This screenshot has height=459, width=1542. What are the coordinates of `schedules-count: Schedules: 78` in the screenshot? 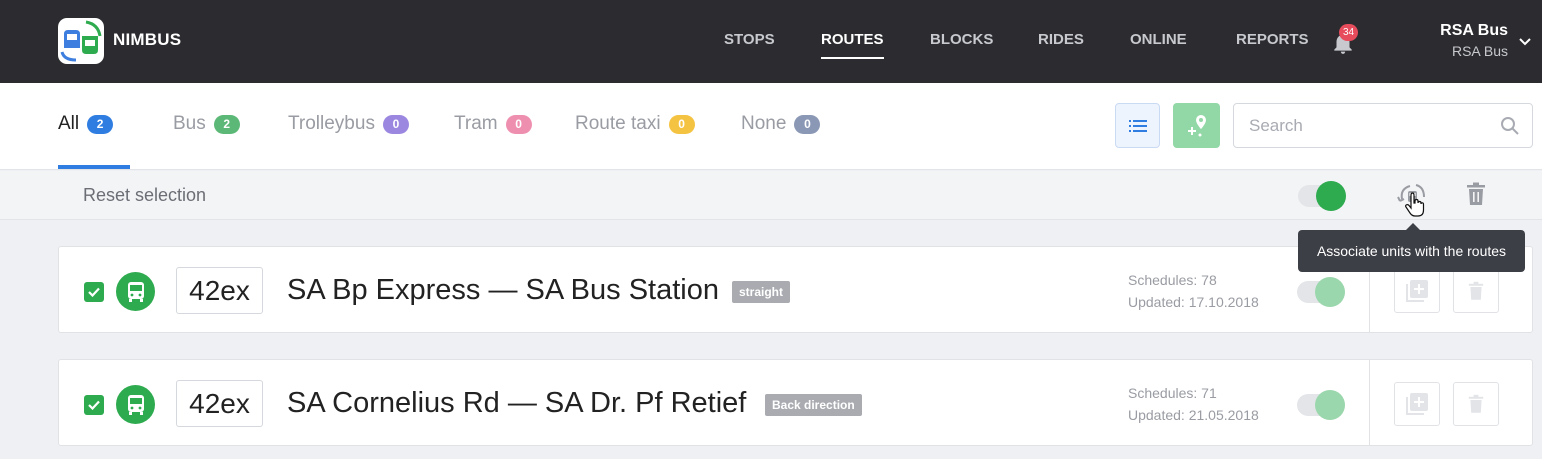 It's located at (1172, 280).